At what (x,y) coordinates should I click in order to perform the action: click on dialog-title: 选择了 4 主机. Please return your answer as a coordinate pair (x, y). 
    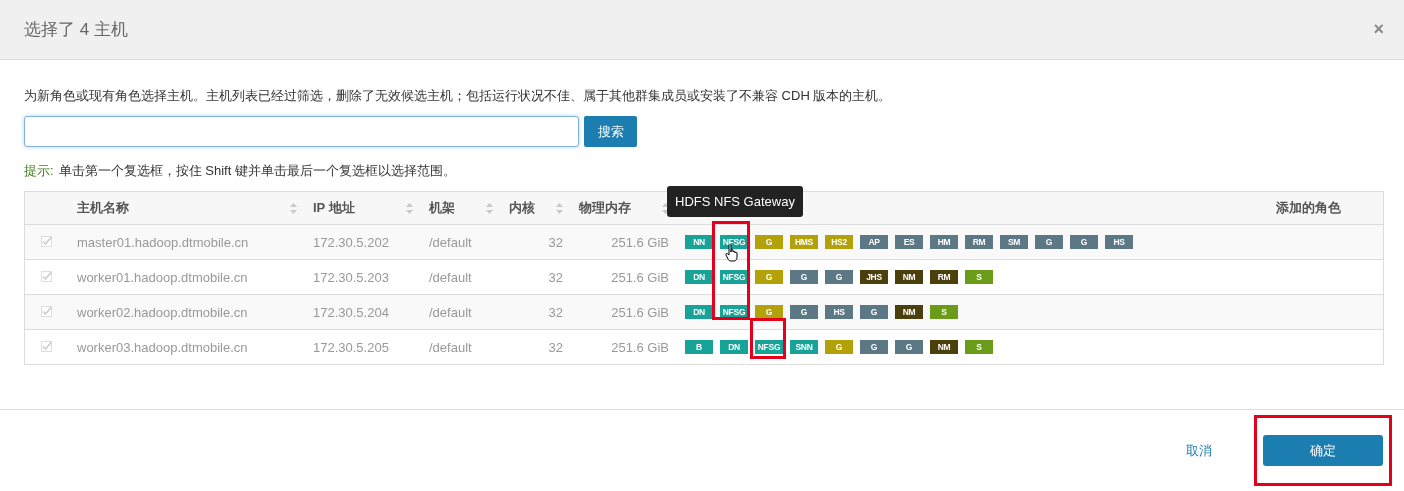
    Looking at the image, I should click on (76, 30).